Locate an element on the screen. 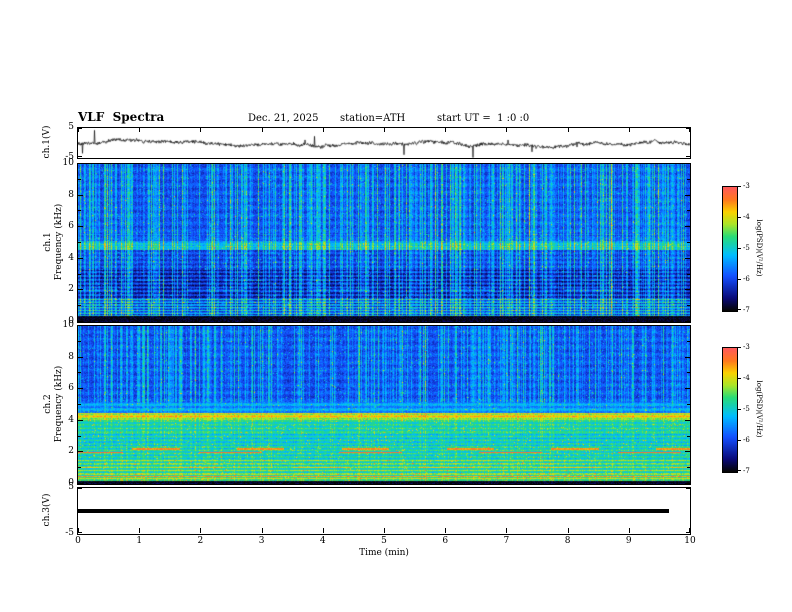 This screenshot has height=612, width=792. colorbar-tick-label: -3 is located at coordinates (746, 347).